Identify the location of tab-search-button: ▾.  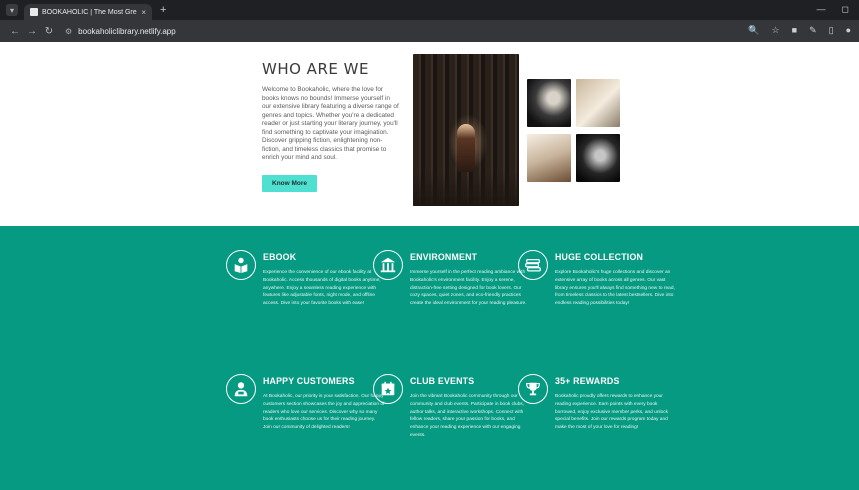
(12, 10).